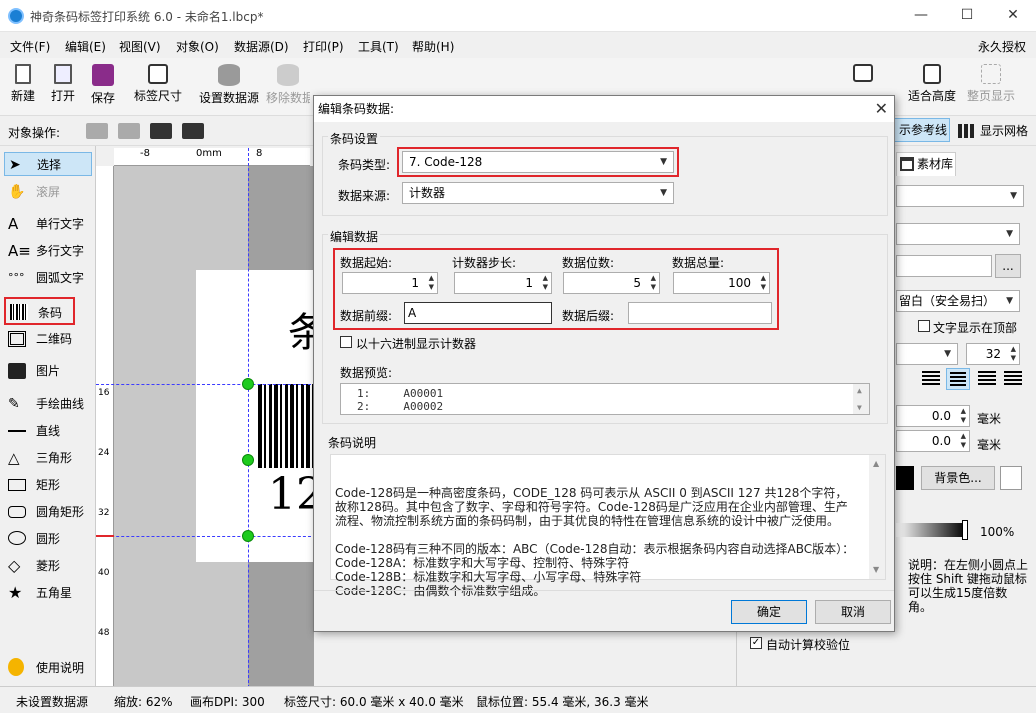 The height and width of the screenshot is (713, 1036). I want to click on offset-y-spinner: 0.0 ▲ ▼, so click(933, 441).